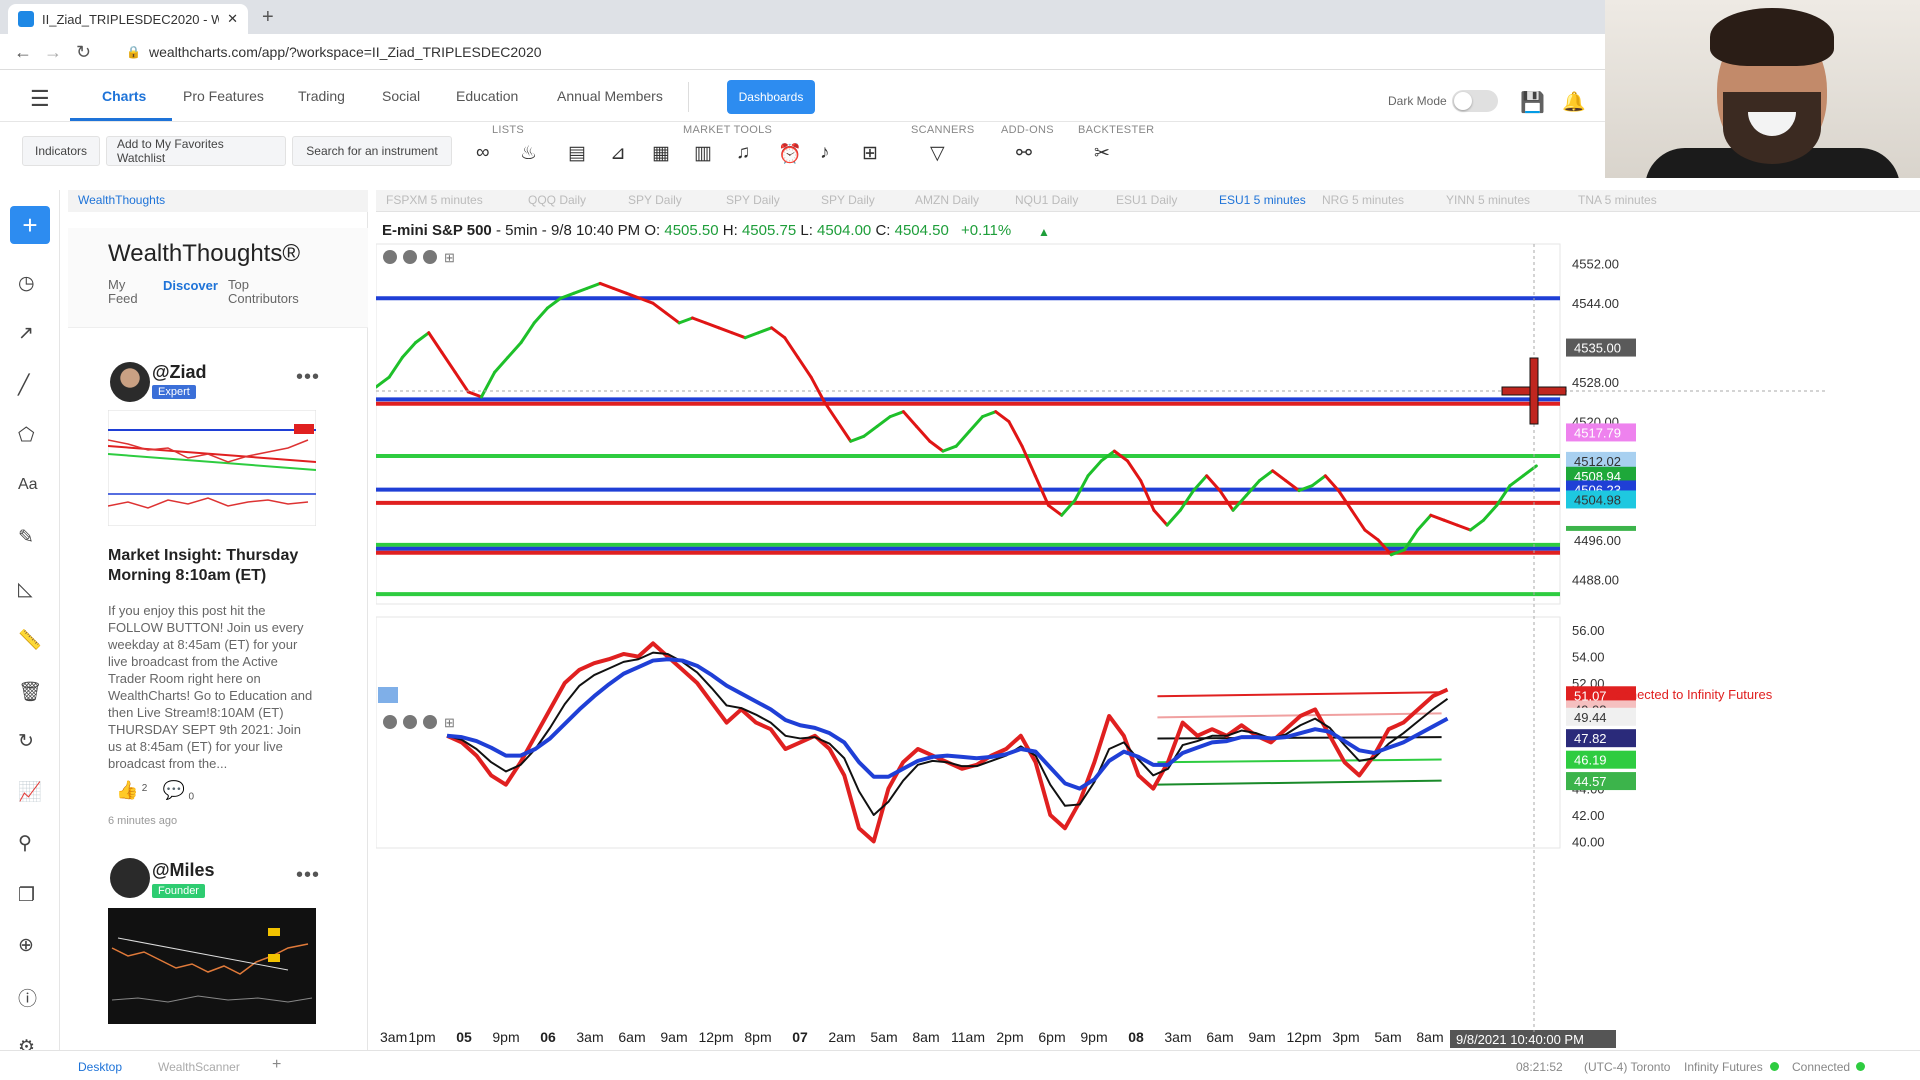  Describe the element at coordinates (937, 153) in the screenshot. I see `filter-icon: ▽` at that location.